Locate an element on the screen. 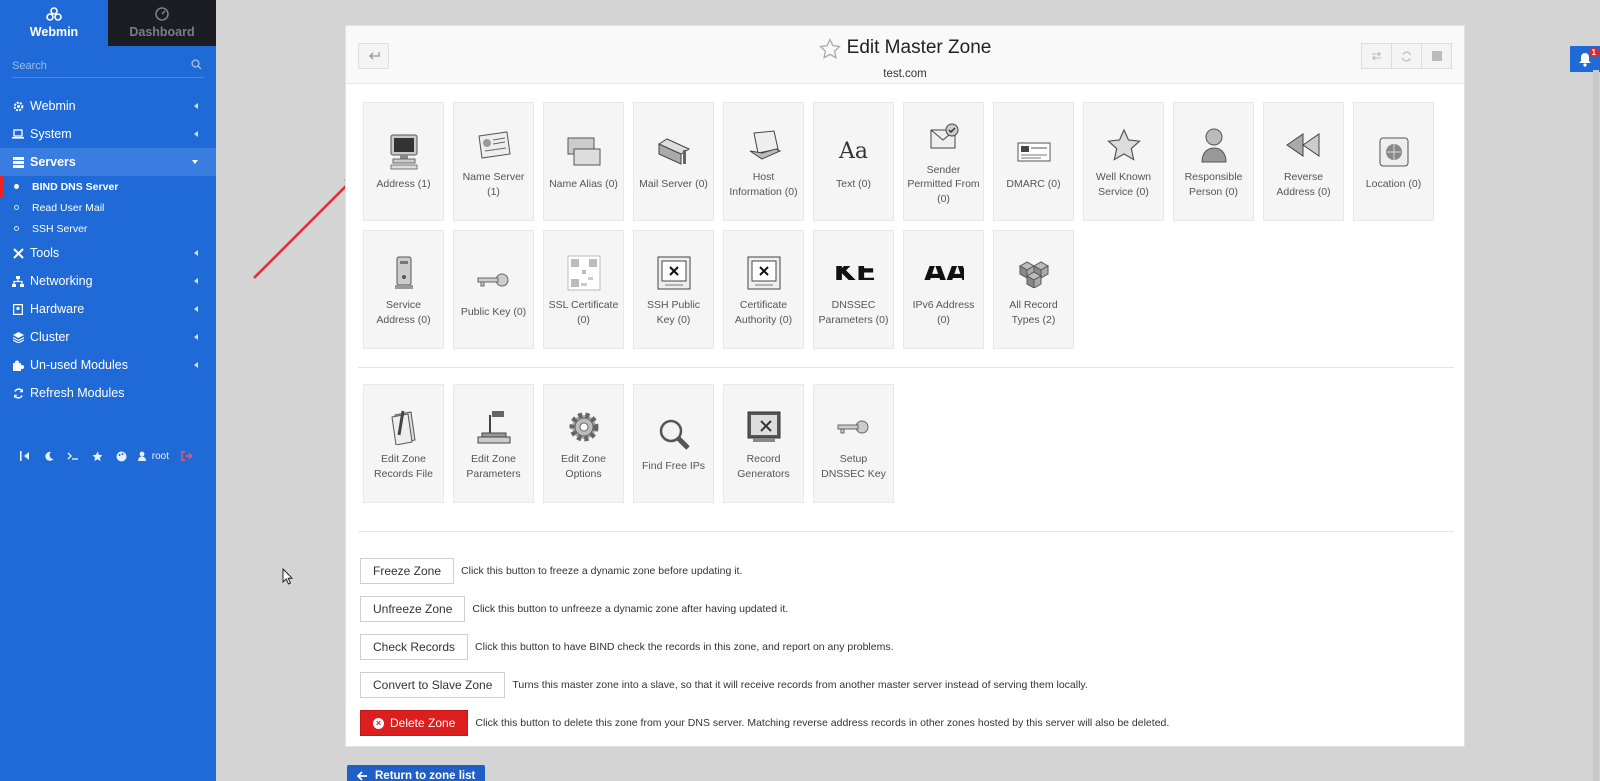 The image size is (1600, 781). sidebar-item-networking: Networking is located at coordinates (108, 281).